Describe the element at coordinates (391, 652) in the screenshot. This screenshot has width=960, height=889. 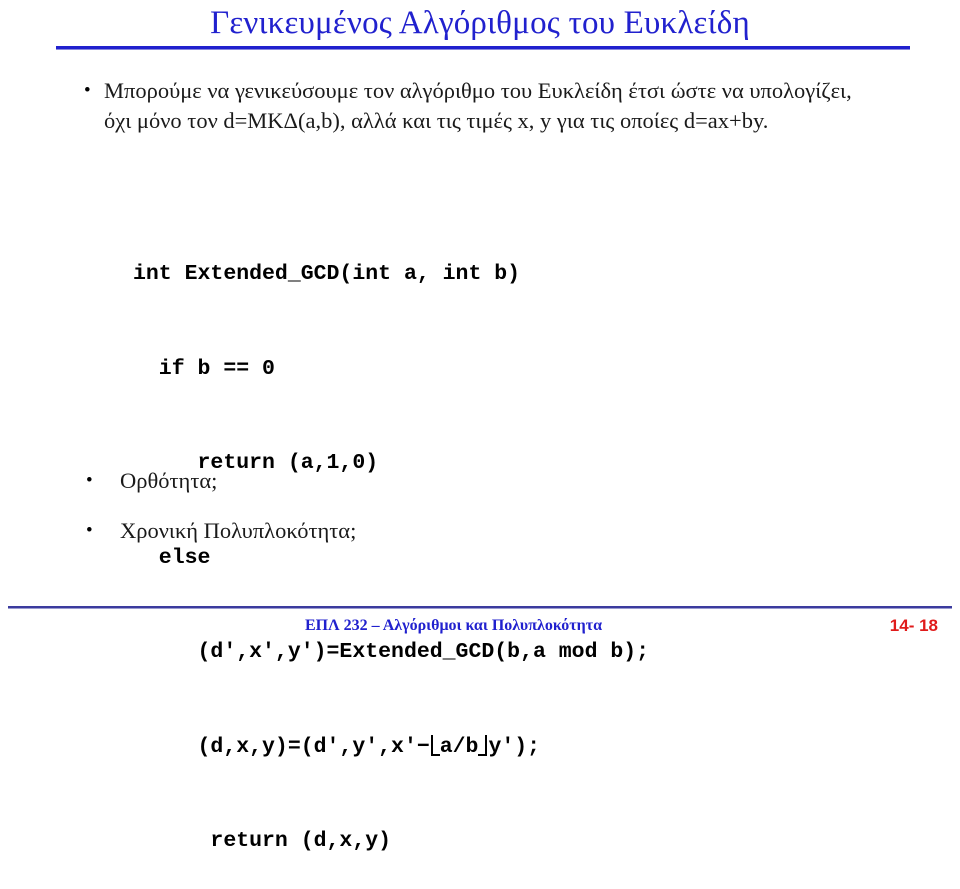
I see `code-line-5: (d′,x′,y′)=Extended_GCD(b,a mod b);` at that location.